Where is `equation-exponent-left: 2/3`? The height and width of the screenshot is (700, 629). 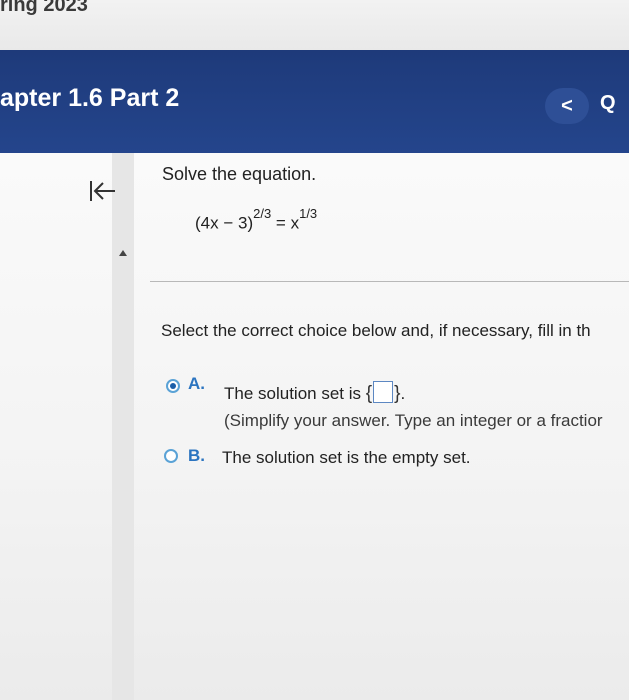
equation-exponent-left: 2/3 is located at coordinates (262, 213).